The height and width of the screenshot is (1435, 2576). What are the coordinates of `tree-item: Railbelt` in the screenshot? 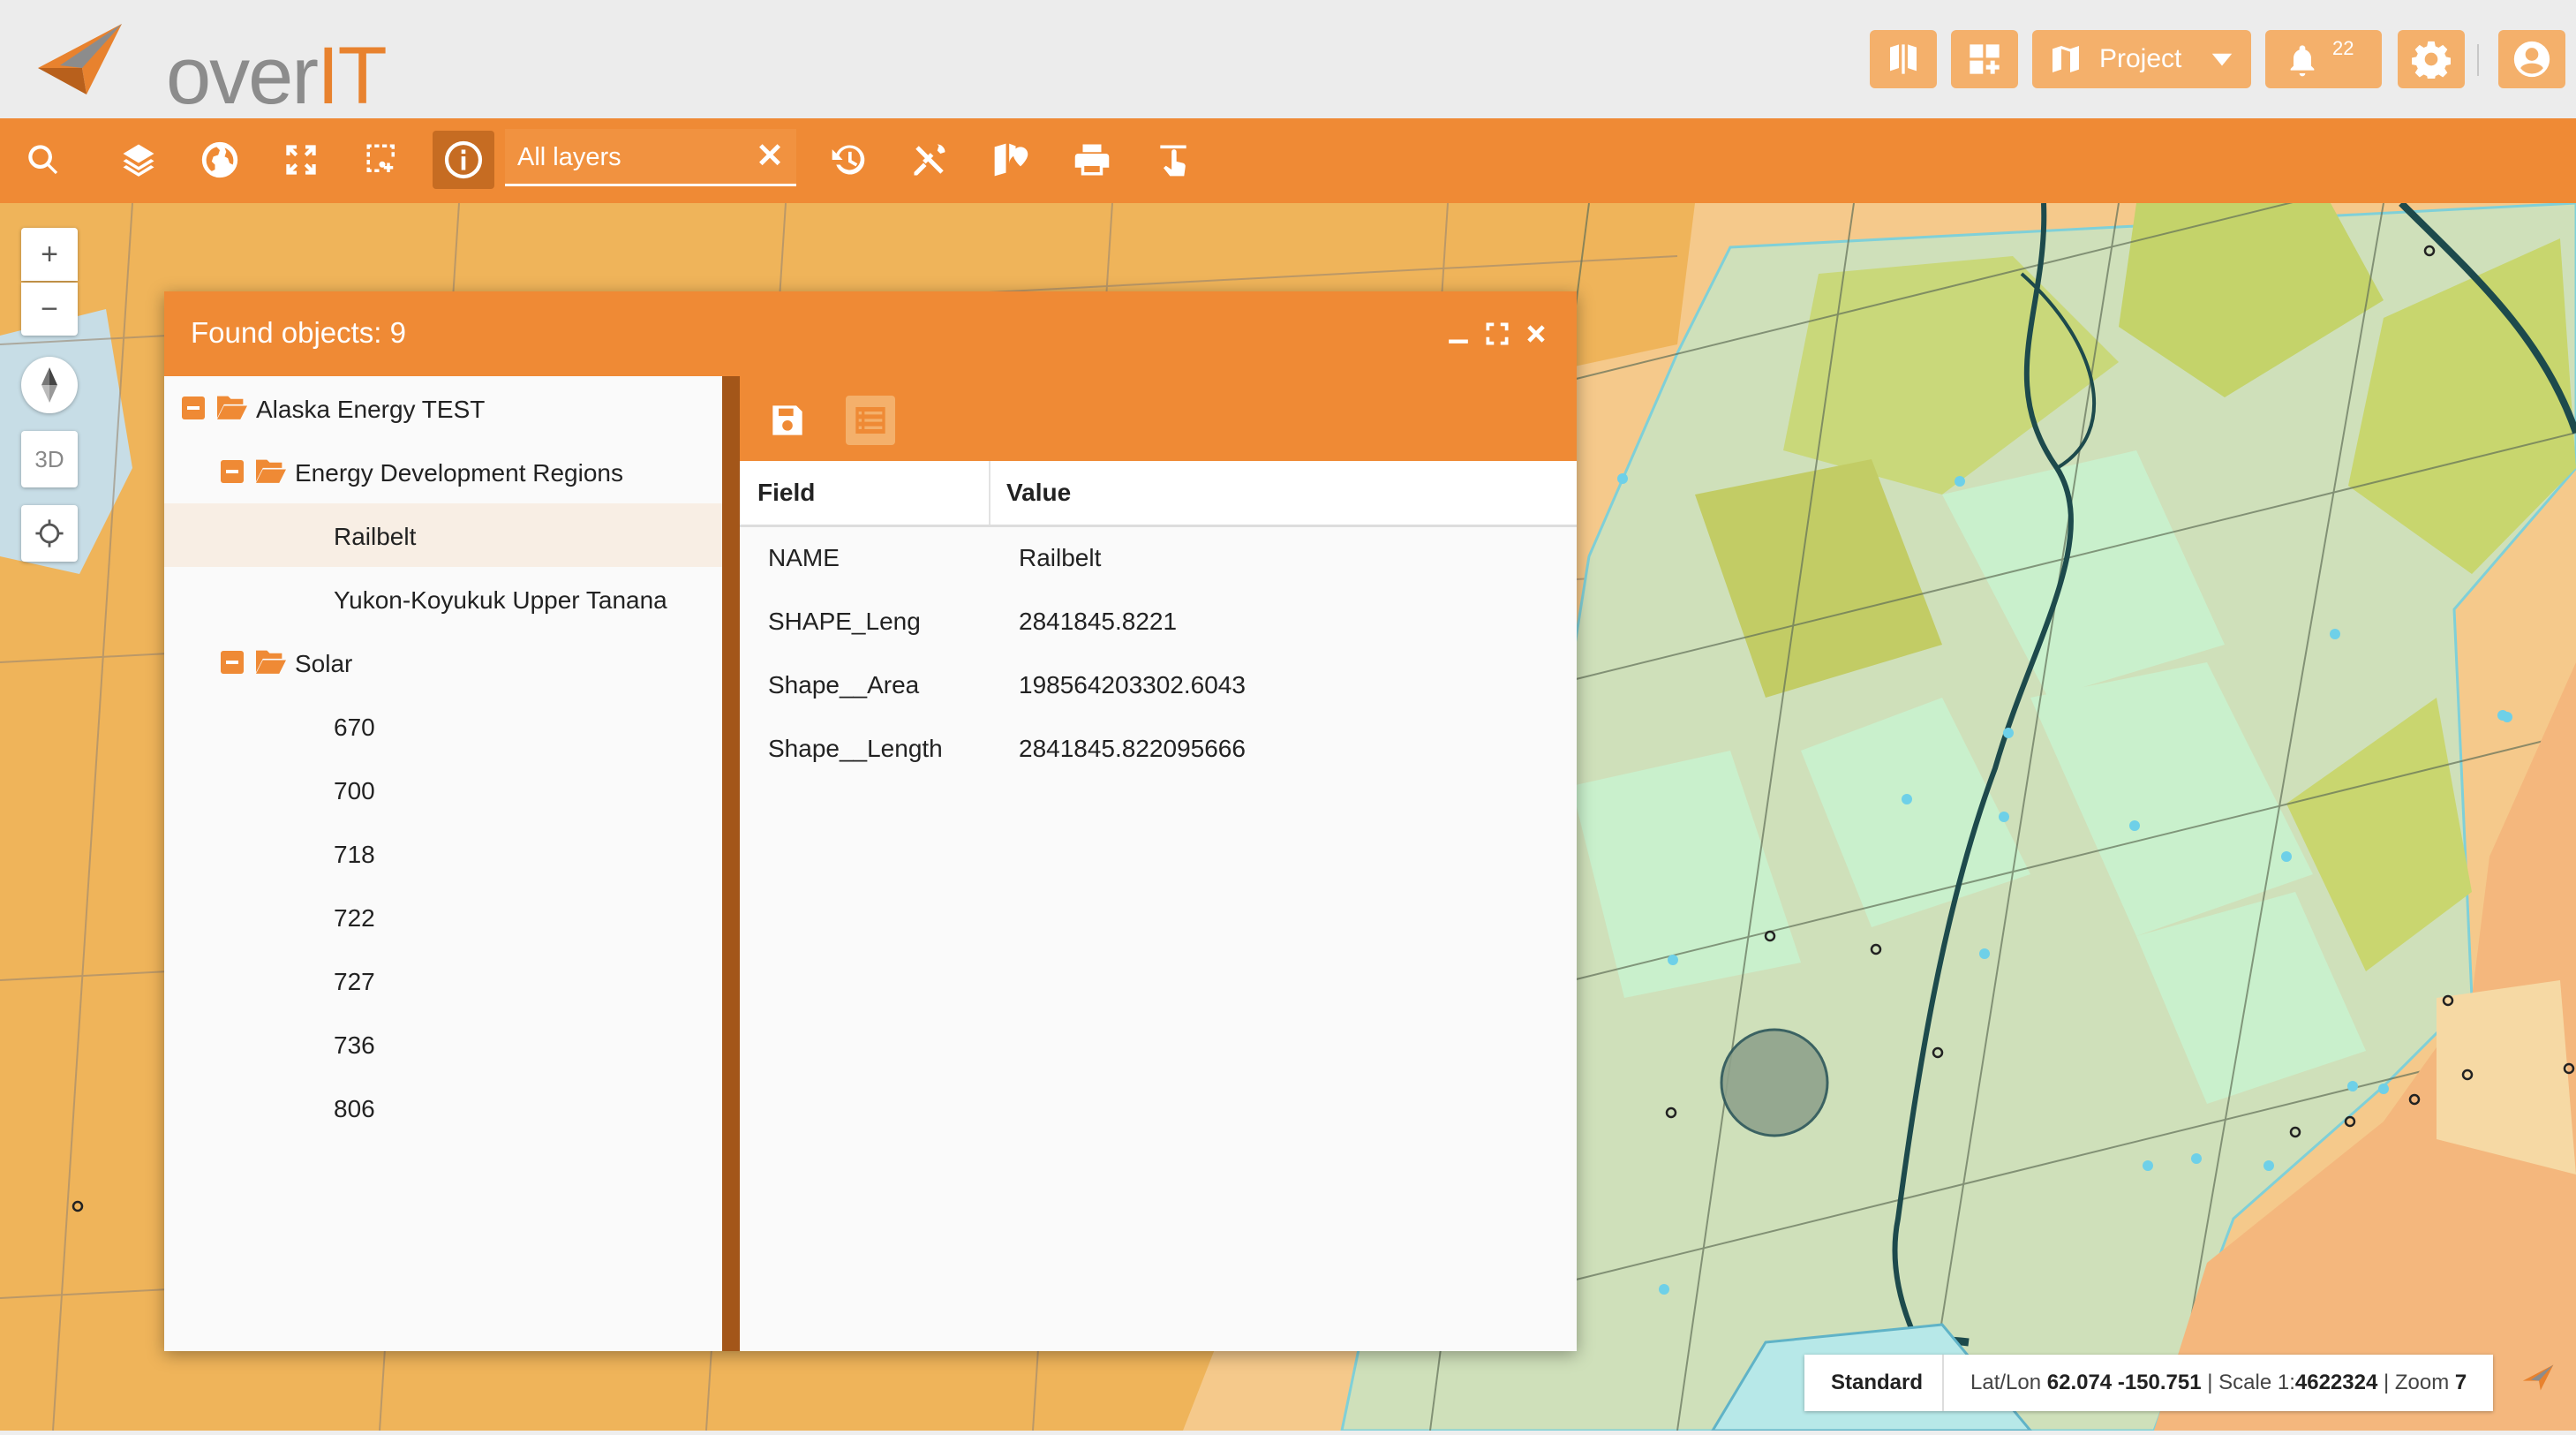 It's located at (443, 535).